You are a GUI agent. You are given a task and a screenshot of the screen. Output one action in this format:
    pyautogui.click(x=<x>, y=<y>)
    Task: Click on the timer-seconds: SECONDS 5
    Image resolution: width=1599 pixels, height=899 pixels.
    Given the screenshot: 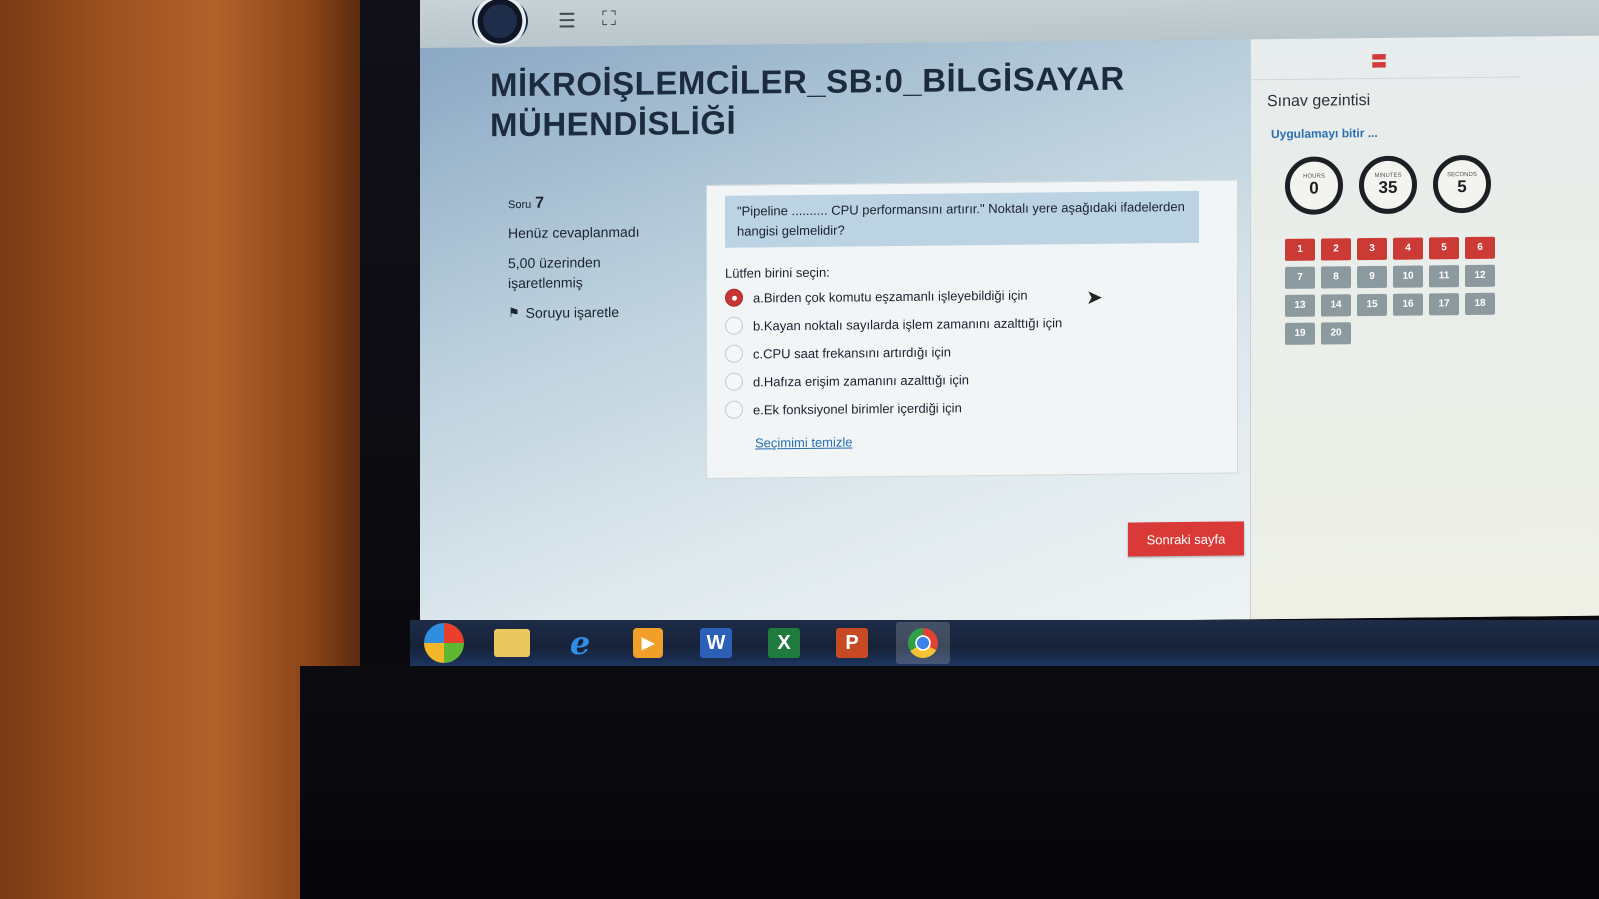 What is the action you would take?
    pyautogui.click(x=1462, y=184)
    